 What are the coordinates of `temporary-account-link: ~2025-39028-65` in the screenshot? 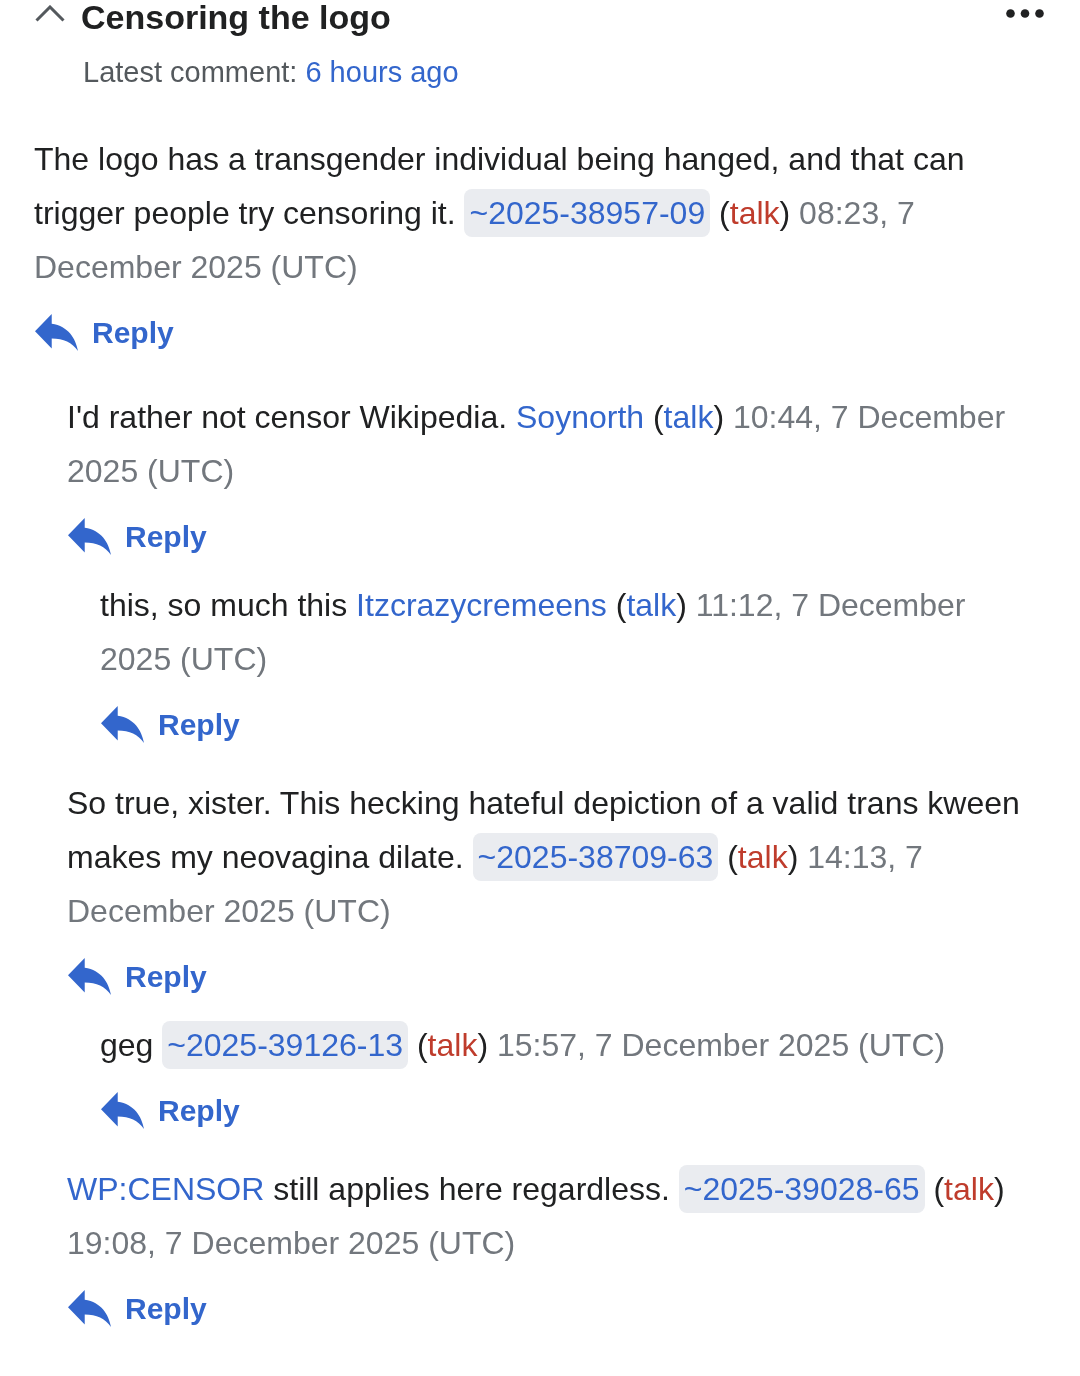 It's located at (801, 1189).